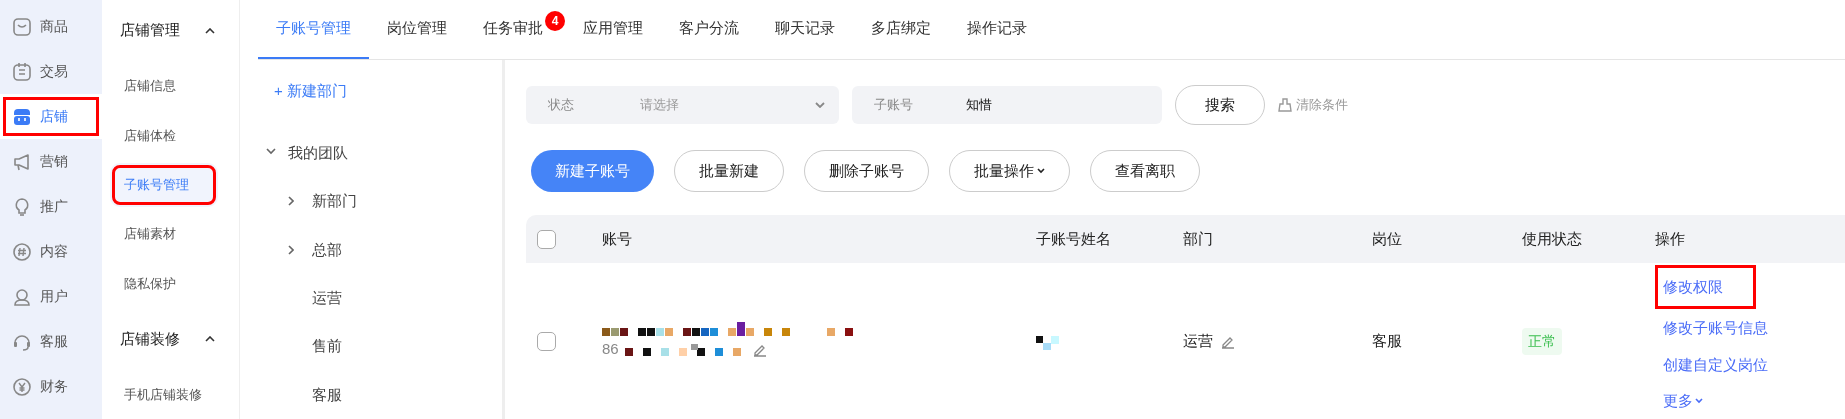  I want to click on broom-icon, so click(1285, 105).